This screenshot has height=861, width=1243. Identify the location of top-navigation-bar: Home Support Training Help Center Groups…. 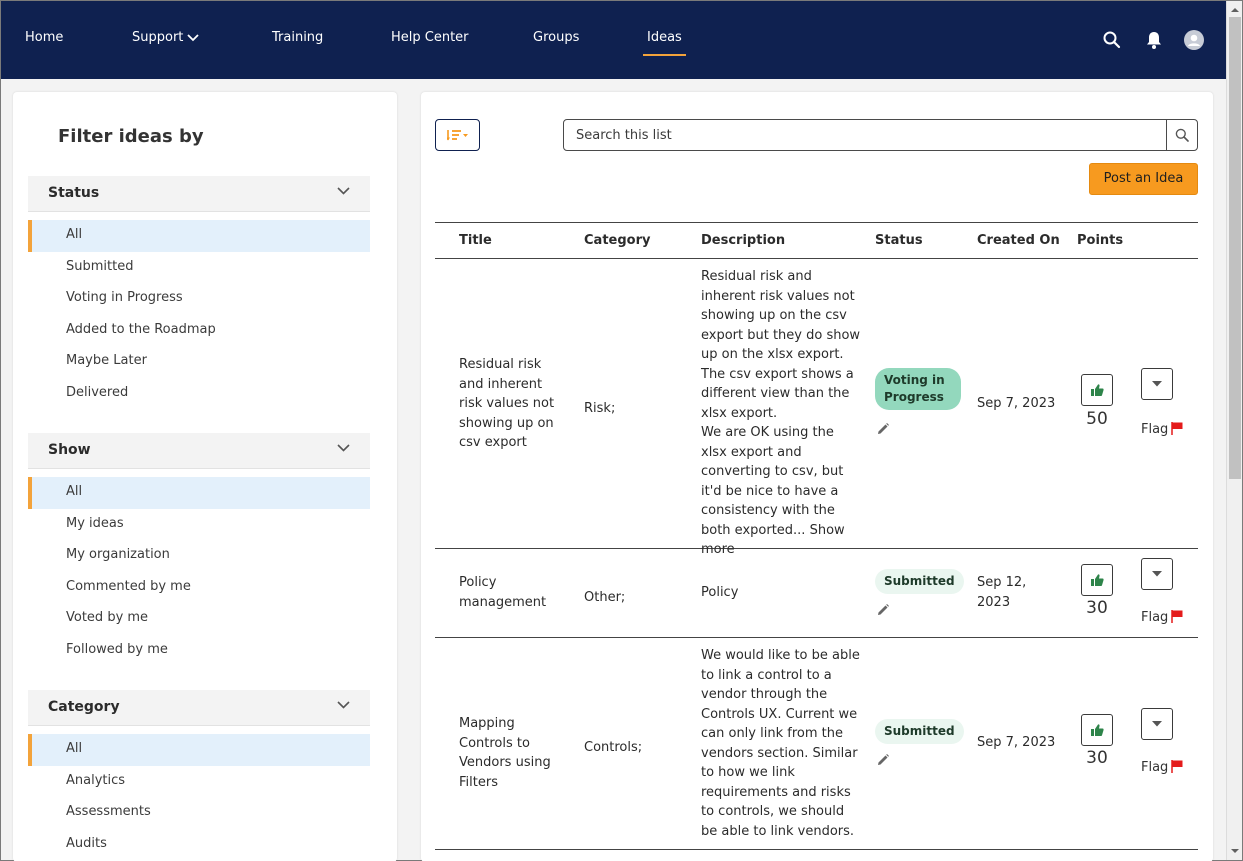
(613, 40).